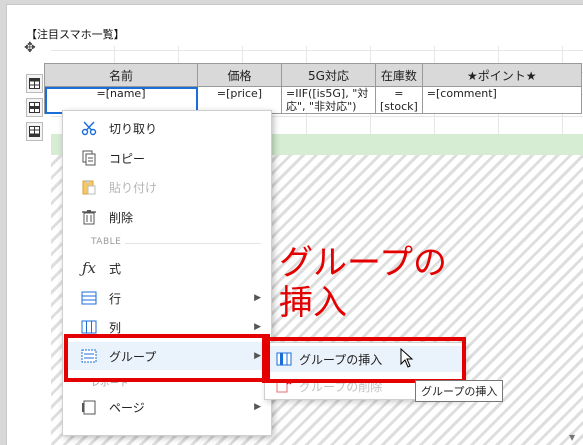 The height and width of the screenshot is (445, 583). Describe the element at coordinates (89, 158) in the screenshot. I see `copy-icon` at that location.